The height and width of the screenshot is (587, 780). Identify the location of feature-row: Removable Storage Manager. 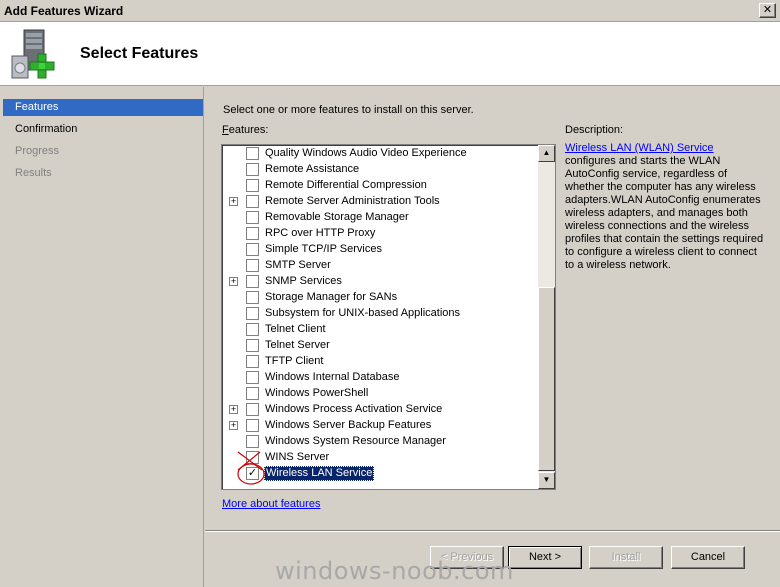
(380, 218).